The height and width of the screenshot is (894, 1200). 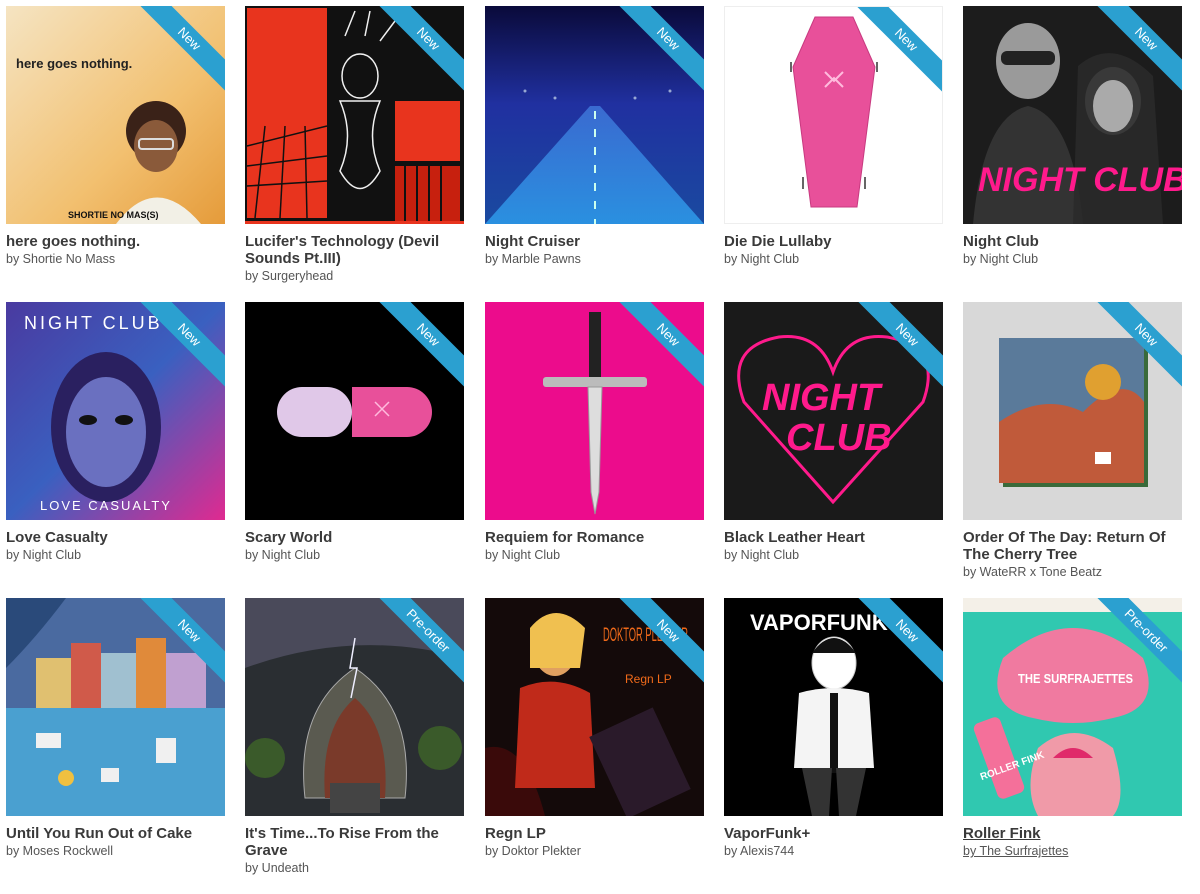 What do you see at coordinates (1072, 707) in the screenshot?
I see `album-cover: THE SURFRAJETTES ROLLER FINK Pre-order` at bounding box center [1072, 707].